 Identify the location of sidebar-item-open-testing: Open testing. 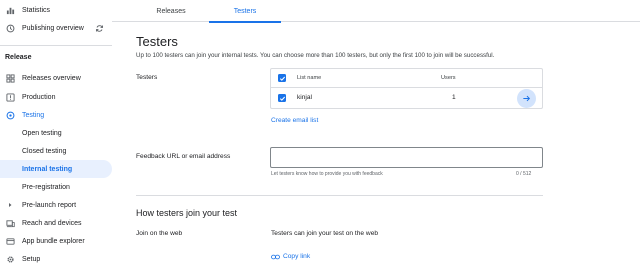
(56, 133).